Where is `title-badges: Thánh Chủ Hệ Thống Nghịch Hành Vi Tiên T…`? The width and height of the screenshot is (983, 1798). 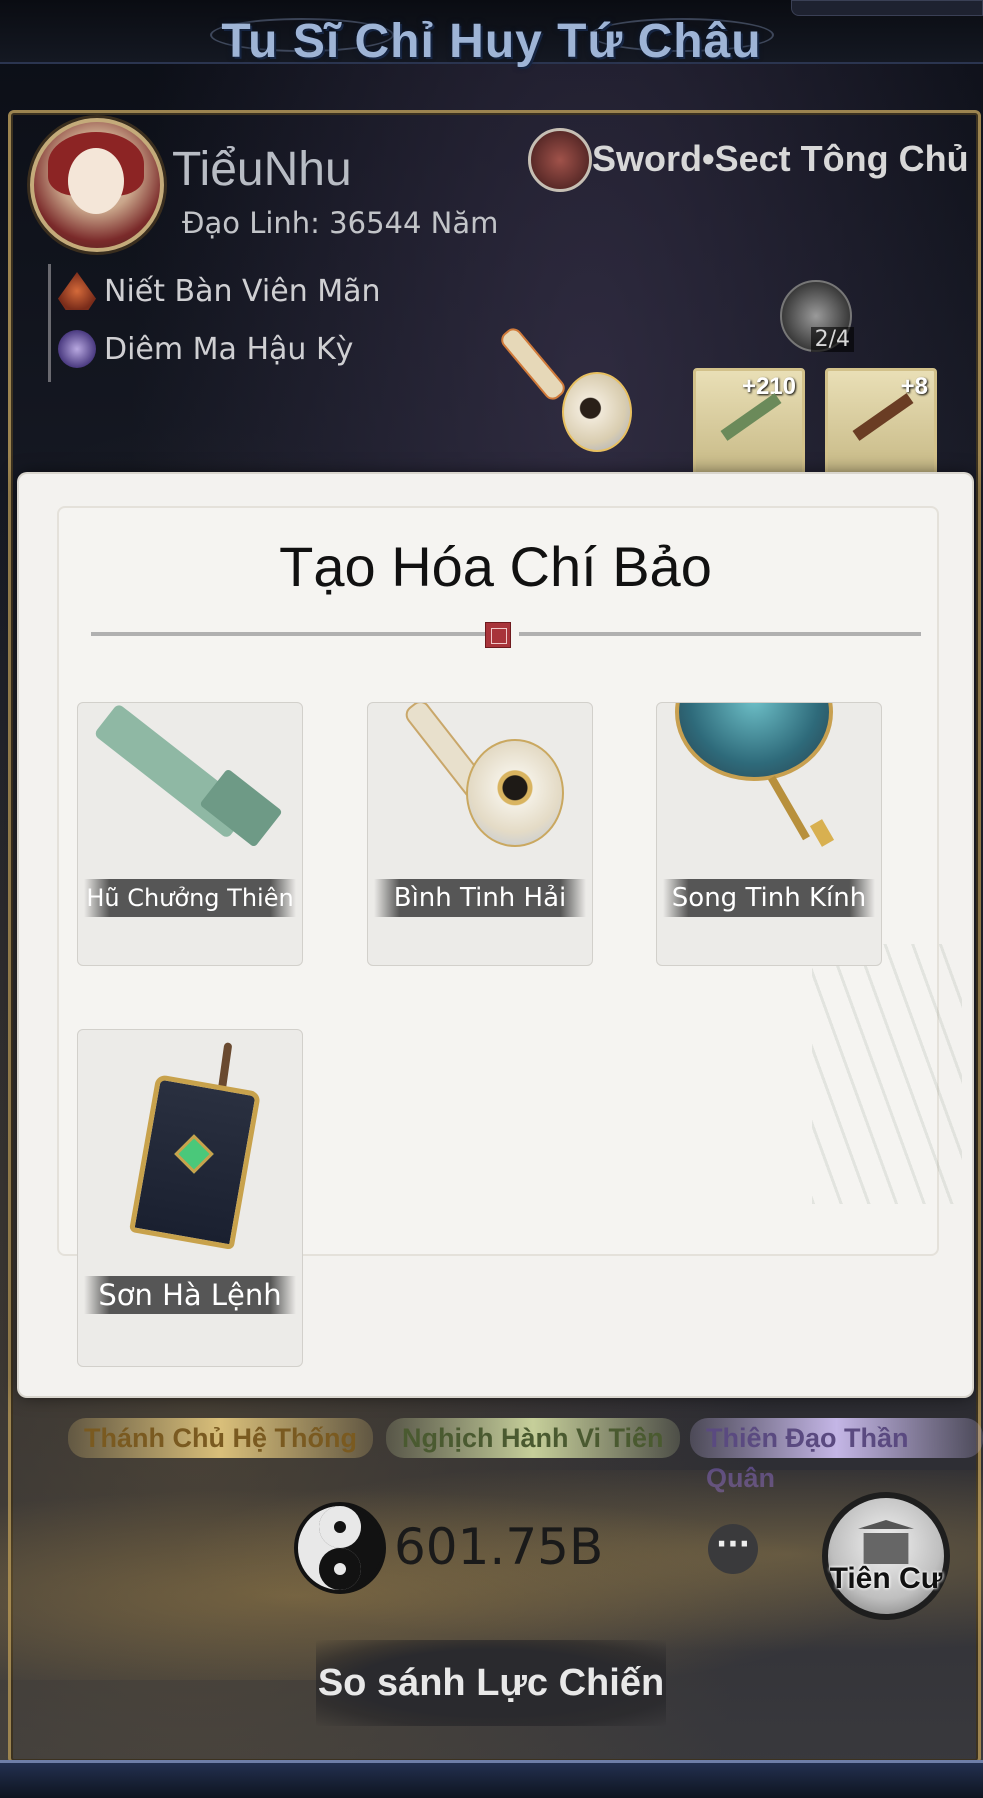
title-badges: Thánh Chủ Hệ Thống Nghịch Hành Vi Tiên T… is located at coordinates (491, 1455).